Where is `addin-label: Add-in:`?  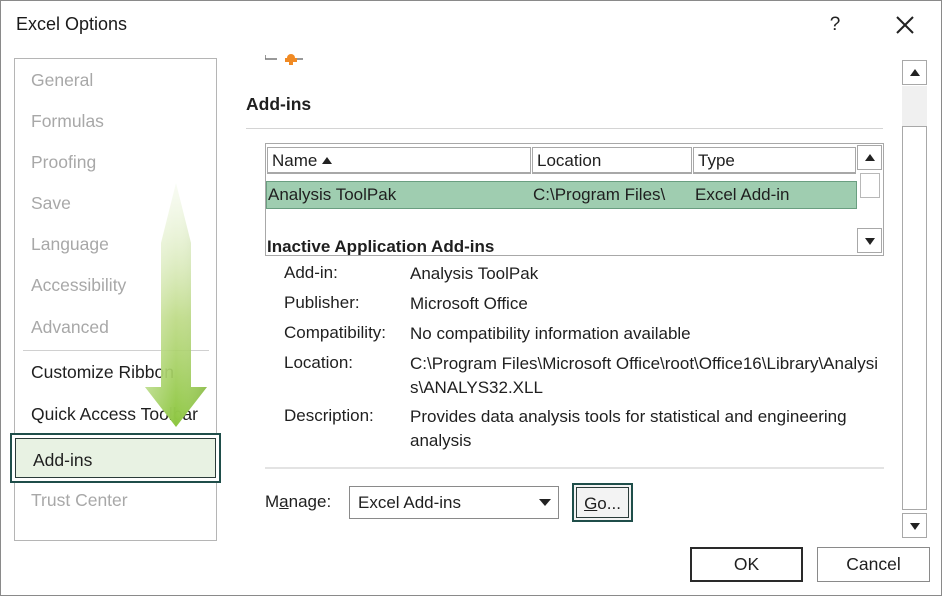
addin-label: Add-in: is located at coordinates (311, 273).